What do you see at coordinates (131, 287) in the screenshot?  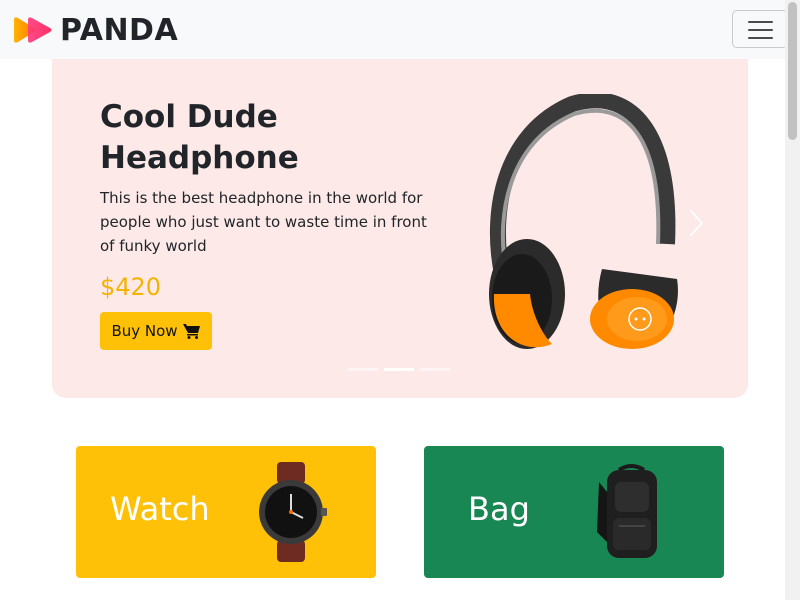 I see `hero-price: $420` at bounding box center [131, 287].